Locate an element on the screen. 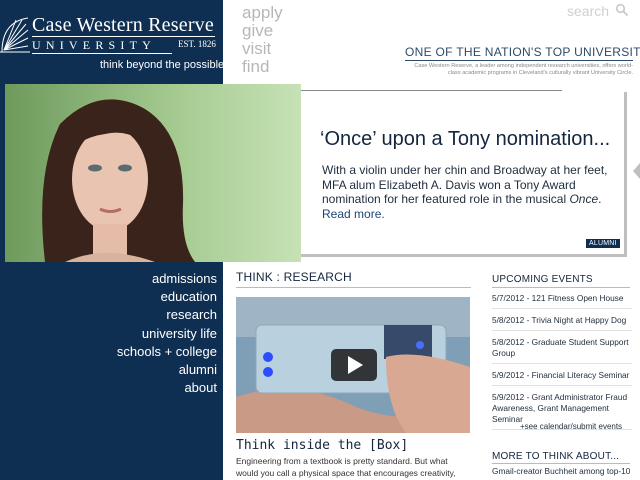  event-item: 5/9/2012 - Financial Literacy Seminar is located at coordinates (562, 377).